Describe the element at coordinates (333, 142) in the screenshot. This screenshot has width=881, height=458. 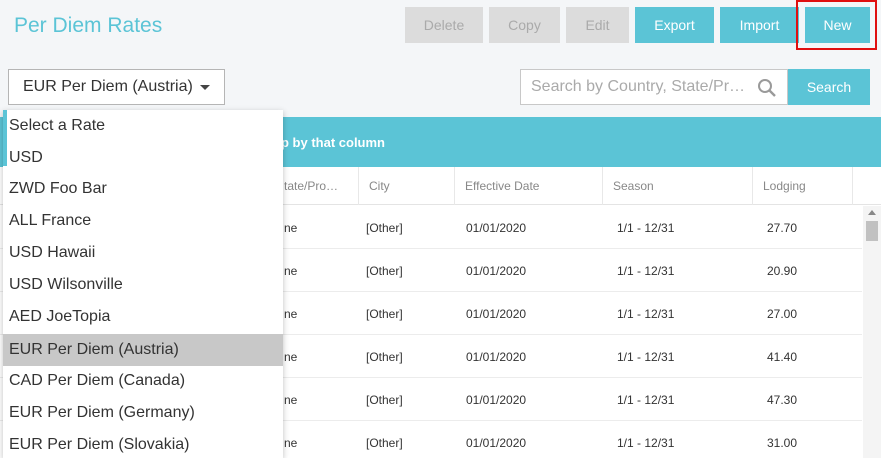
I see `group-by-hint: p by that column` at that location.